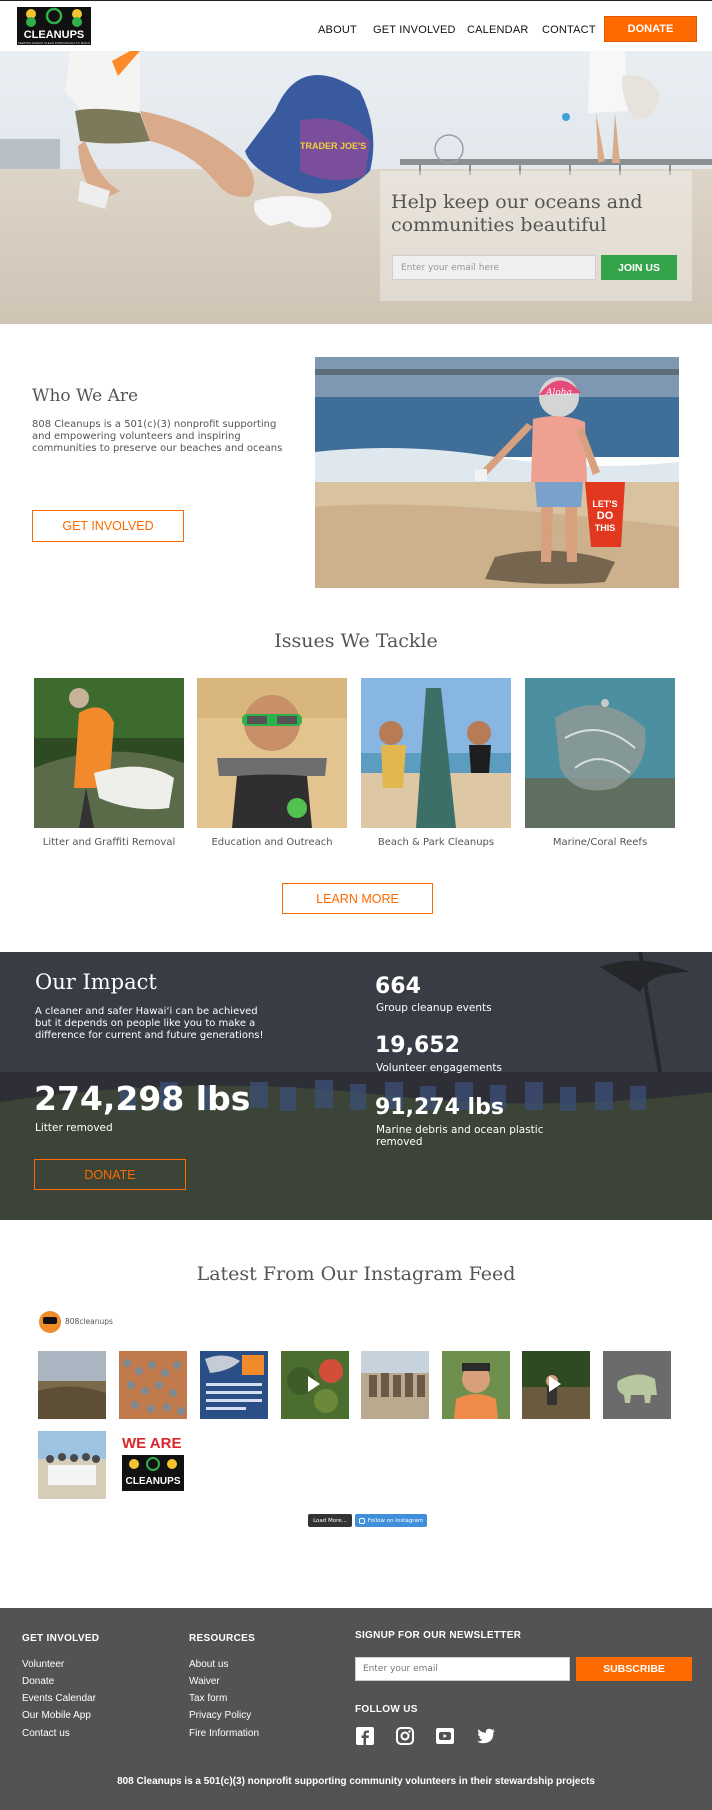 Image resolution: width=712 pixels, height=1810 pixels. Describe the element at coordinates (204, 1681) in the screenshot. I see `footer-link-waiver: Waiver` at that location.